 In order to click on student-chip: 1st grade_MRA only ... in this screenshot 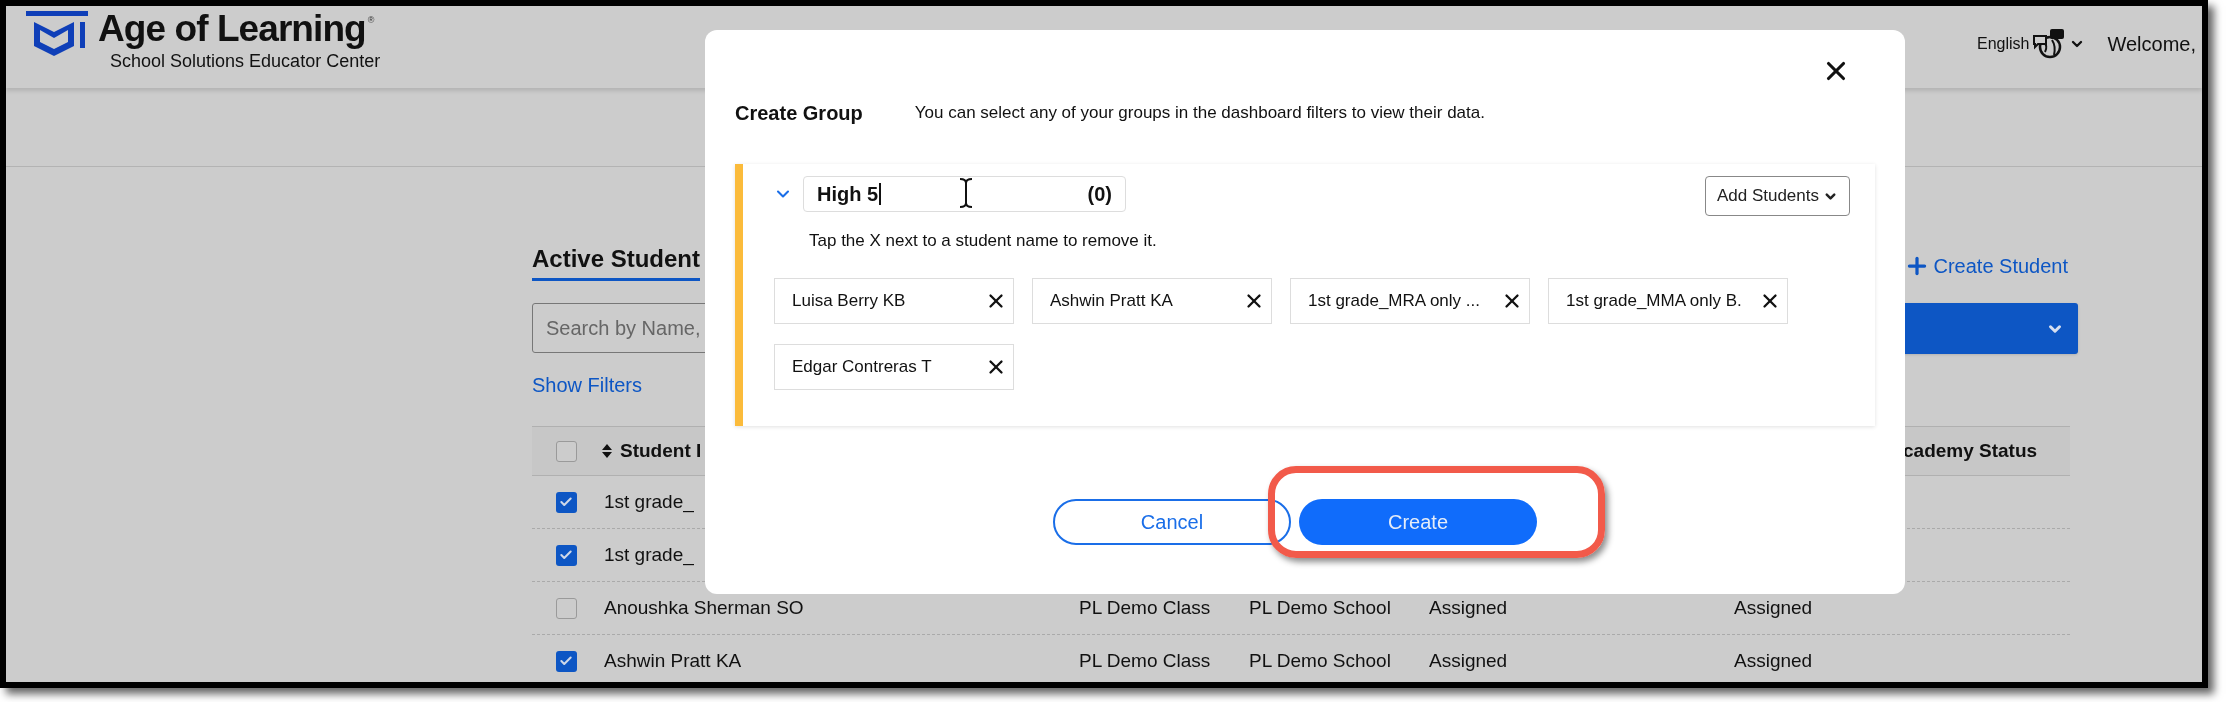, I will do `click(1410, 300)`.